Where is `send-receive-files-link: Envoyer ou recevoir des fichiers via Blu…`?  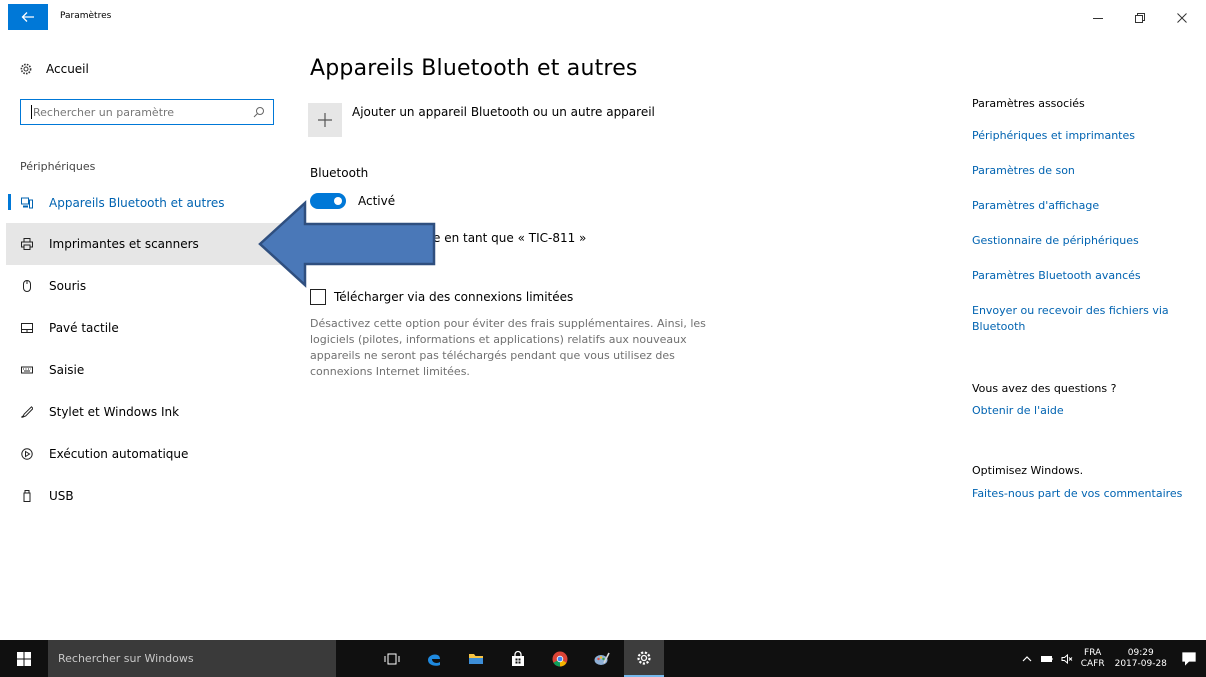 send-receive-files-link: Envoyer ou recevoir des fichiers via Blu… is located at coordinates (1082, 319).